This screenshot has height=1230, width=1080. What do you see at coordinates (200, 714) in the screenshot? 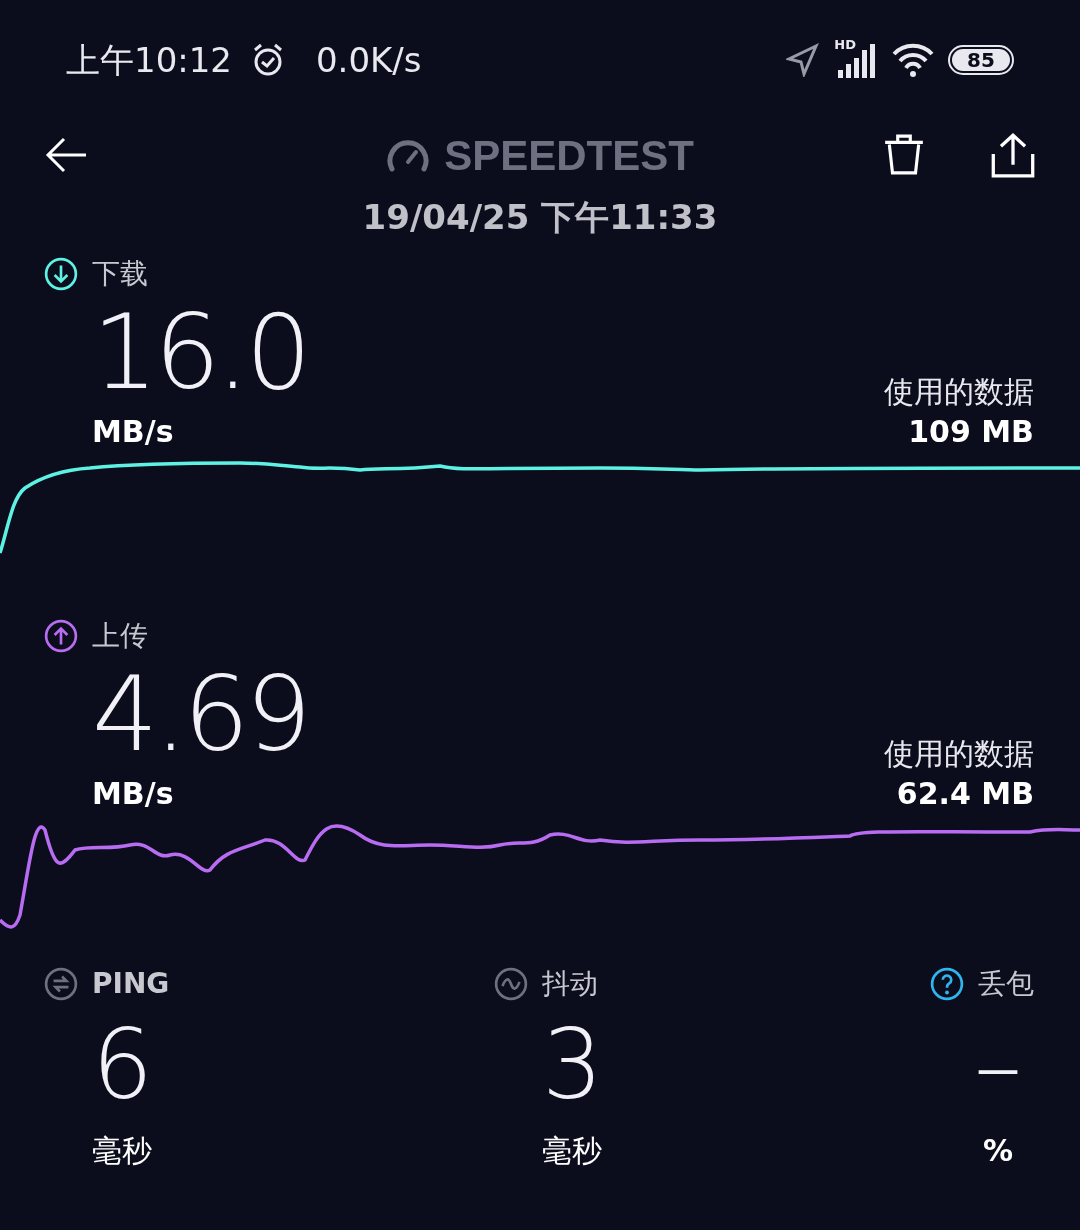
I see `speed-value: 4.69` at bounding box center [200, 714].